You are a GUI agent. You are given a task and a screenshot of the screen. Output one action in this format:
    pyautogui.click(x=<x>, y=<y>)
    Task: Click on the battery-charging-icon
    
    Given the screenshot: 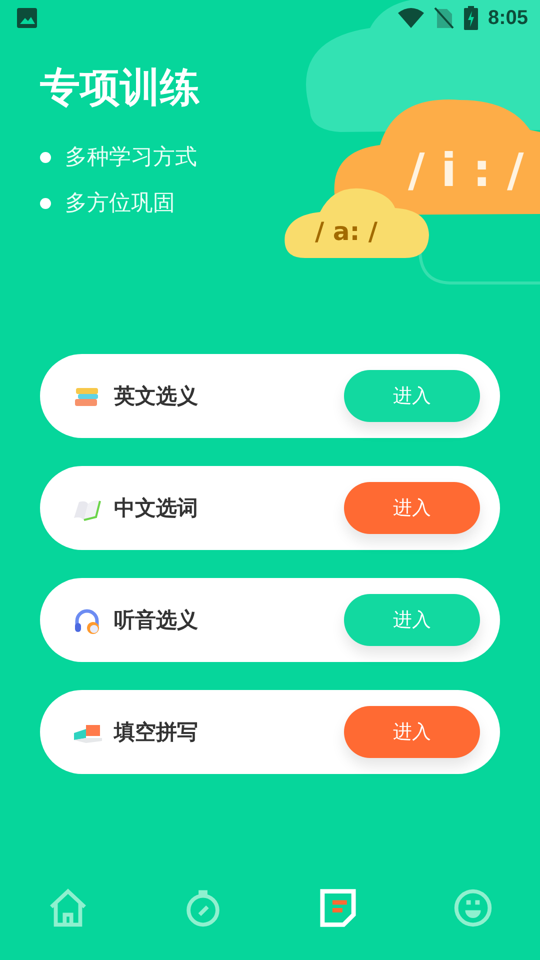 What is the action you would take?
    pyautogui.click(x=471, y=18)
    